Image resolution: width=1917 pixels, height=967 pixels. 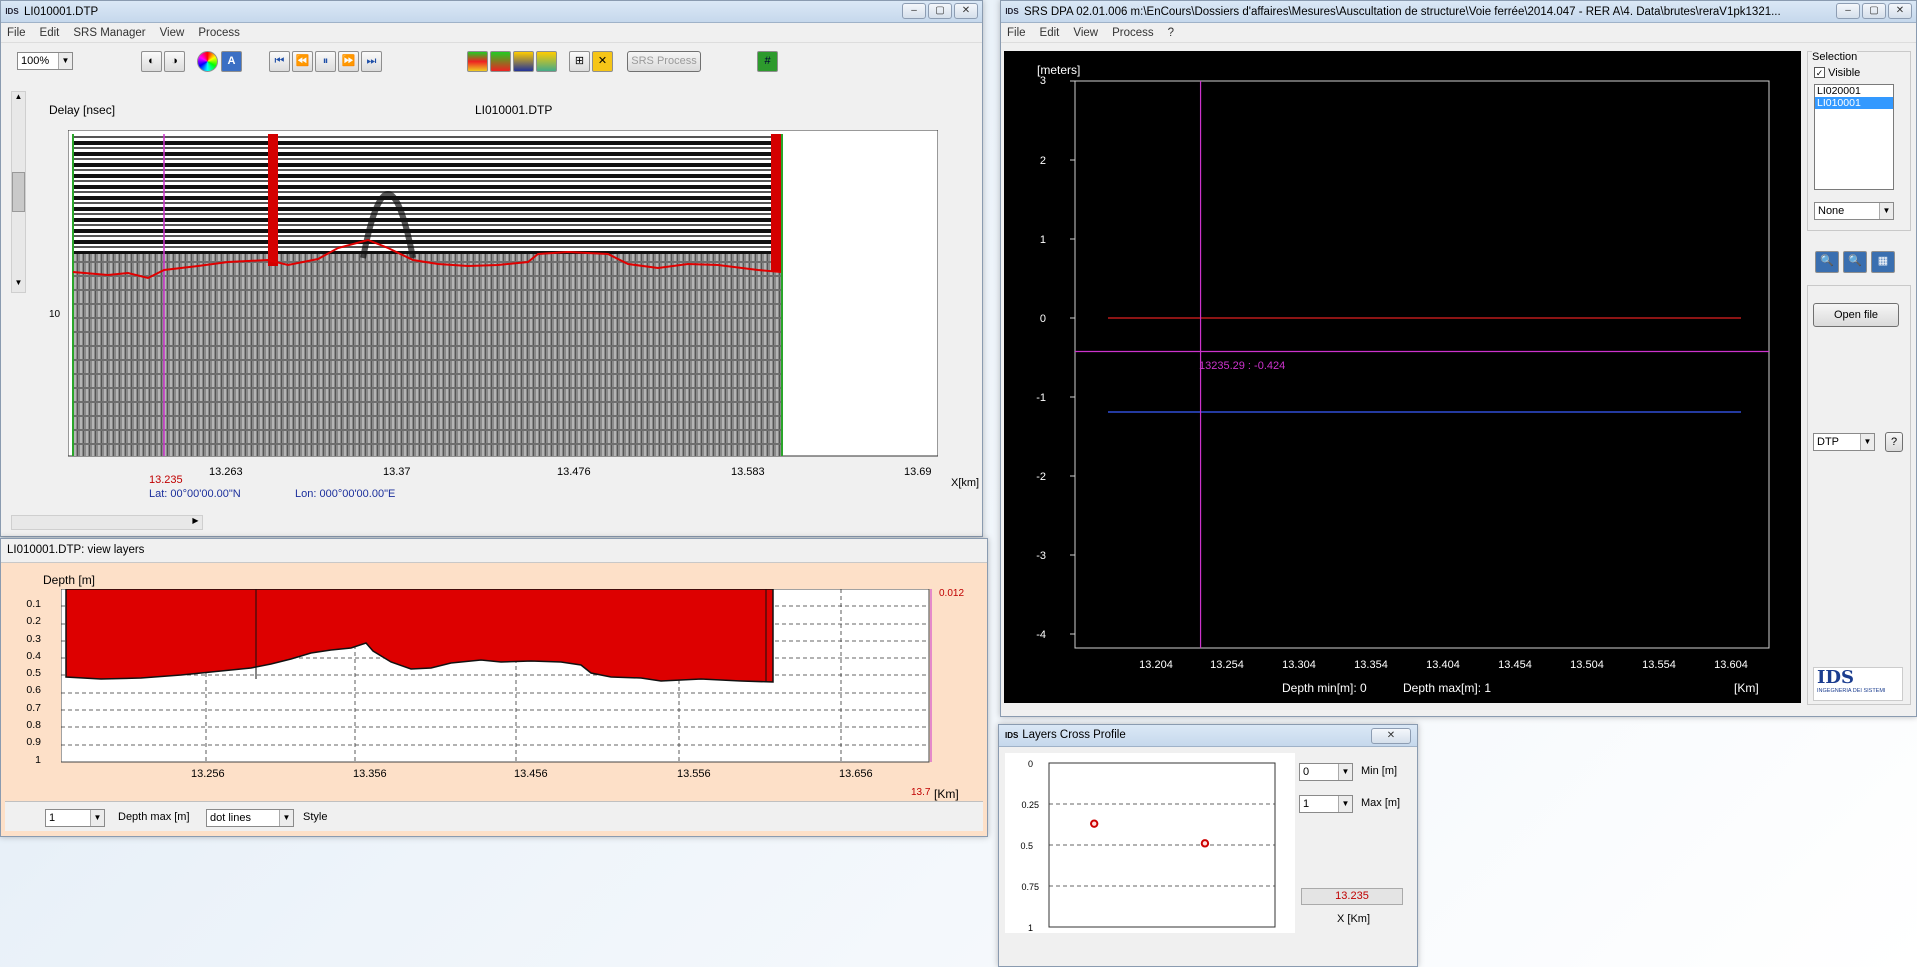 What do you see at coordinates (494, 816) in the screenshot?
I see `layers-footer: 1 ▼ Depth max [m] dot lines ▼ Style` at bounding box center [494, 816].